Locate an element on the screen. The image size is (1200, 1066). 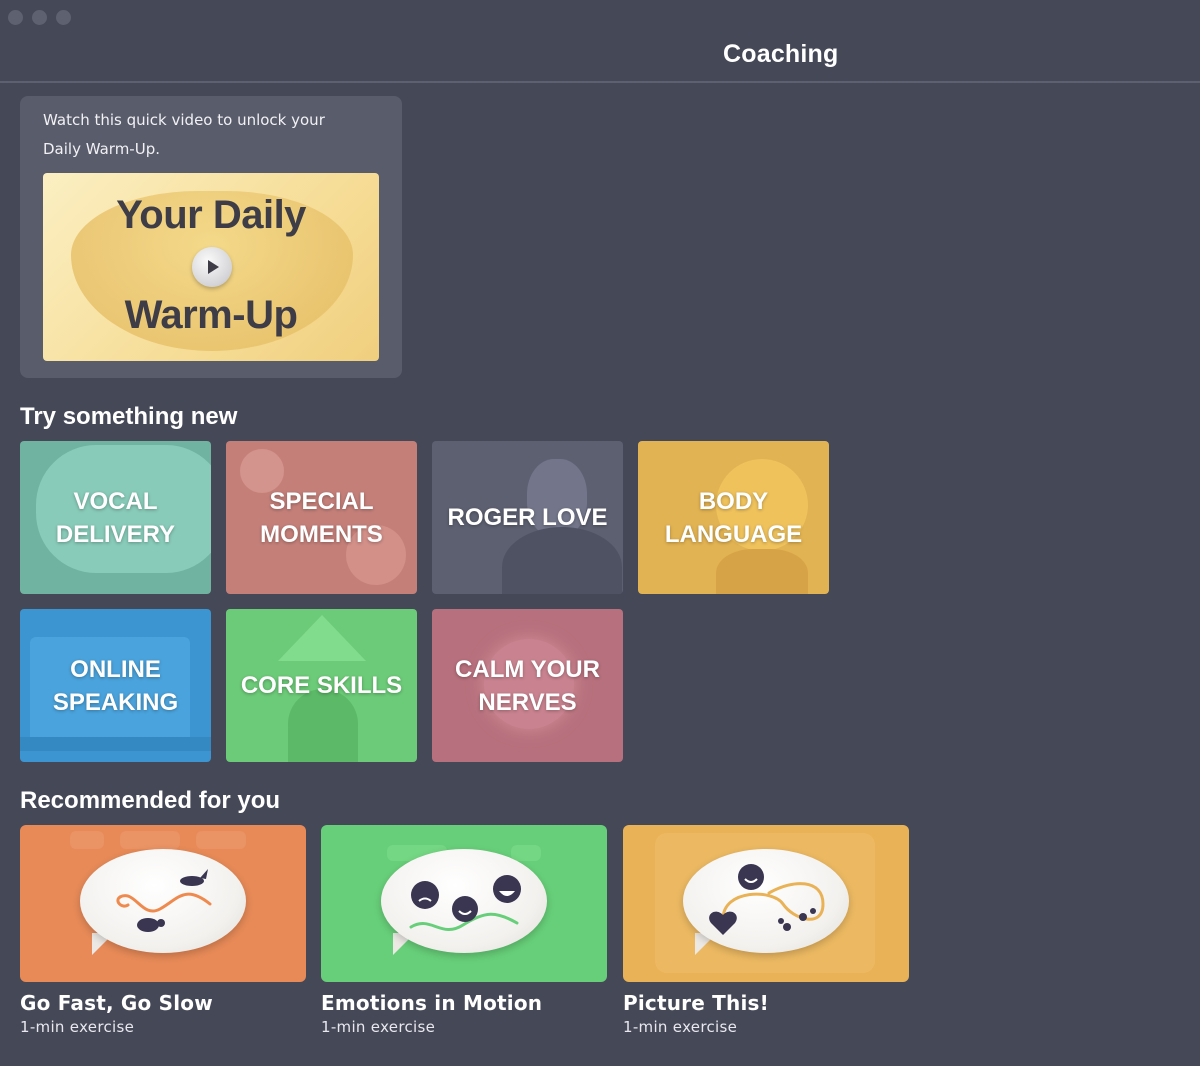
recommended-title: Go Fast, Go Slow is located at coordinates (116, 1003).